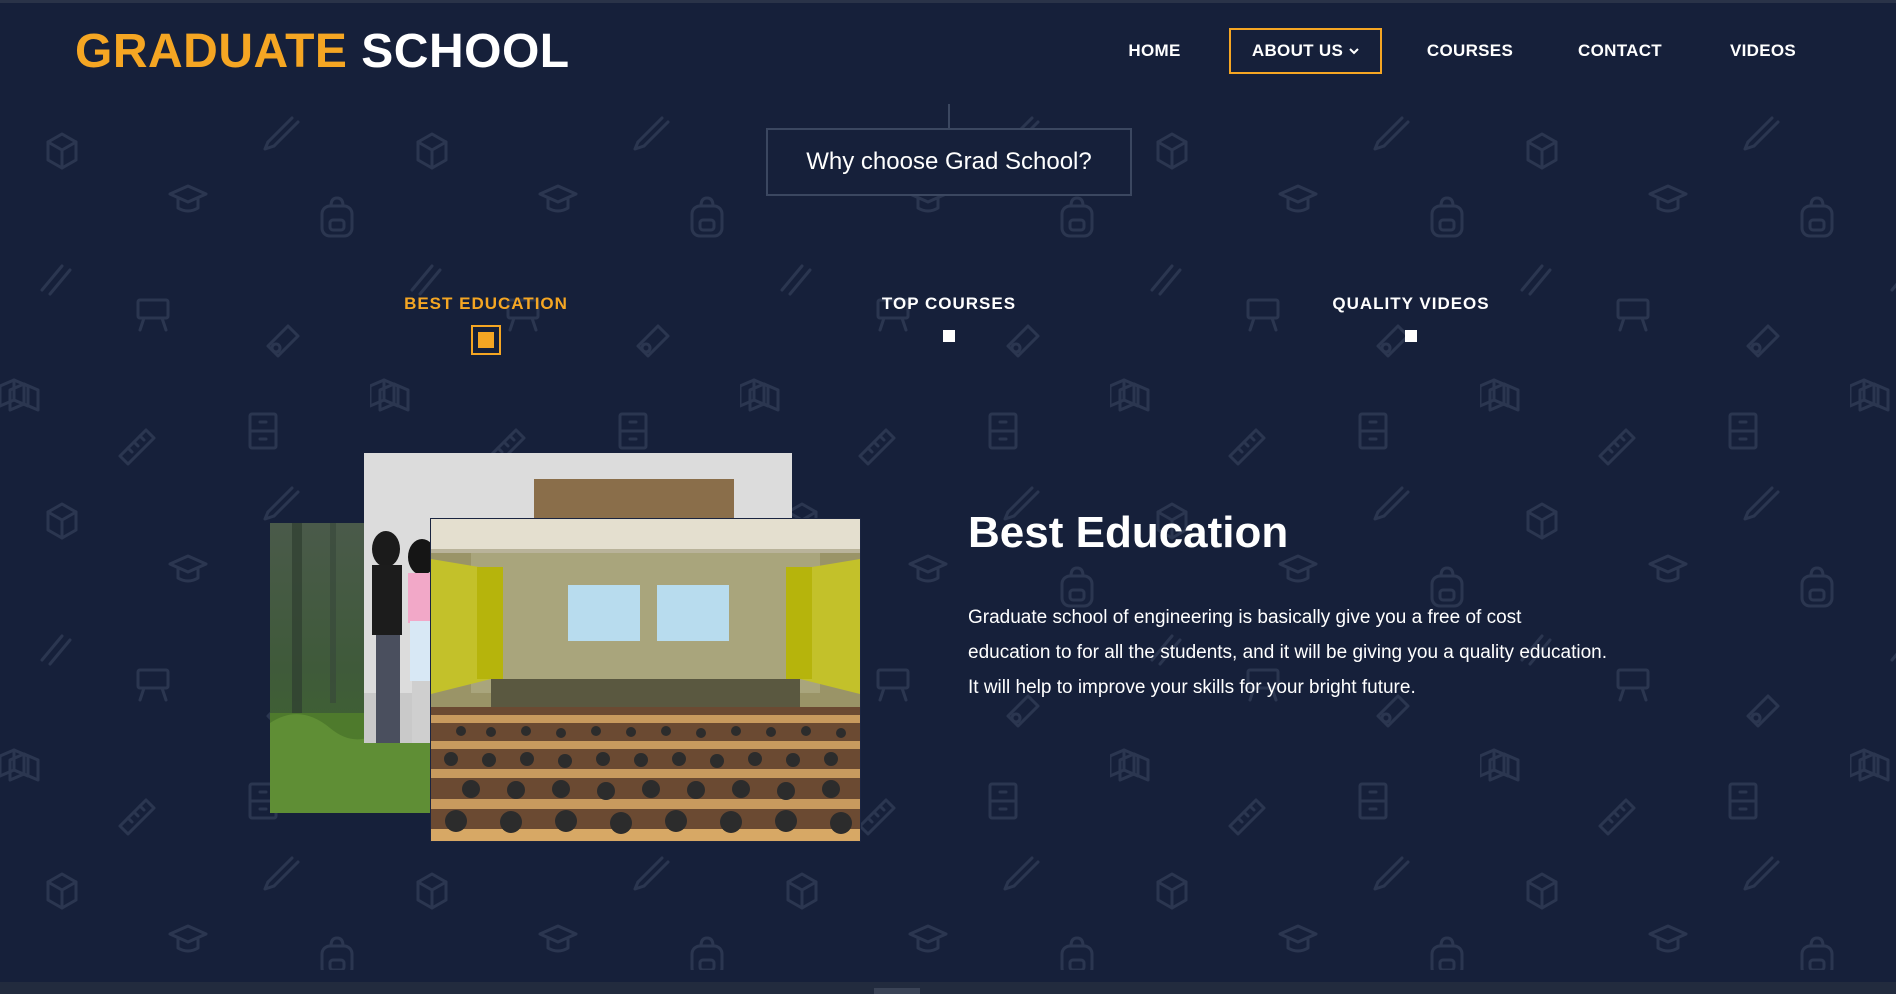 Image resolution: width=1896 pixels, height=994 pixels. I want to click on tab-best-education: BEST EDUCATION, so click(486, 324).